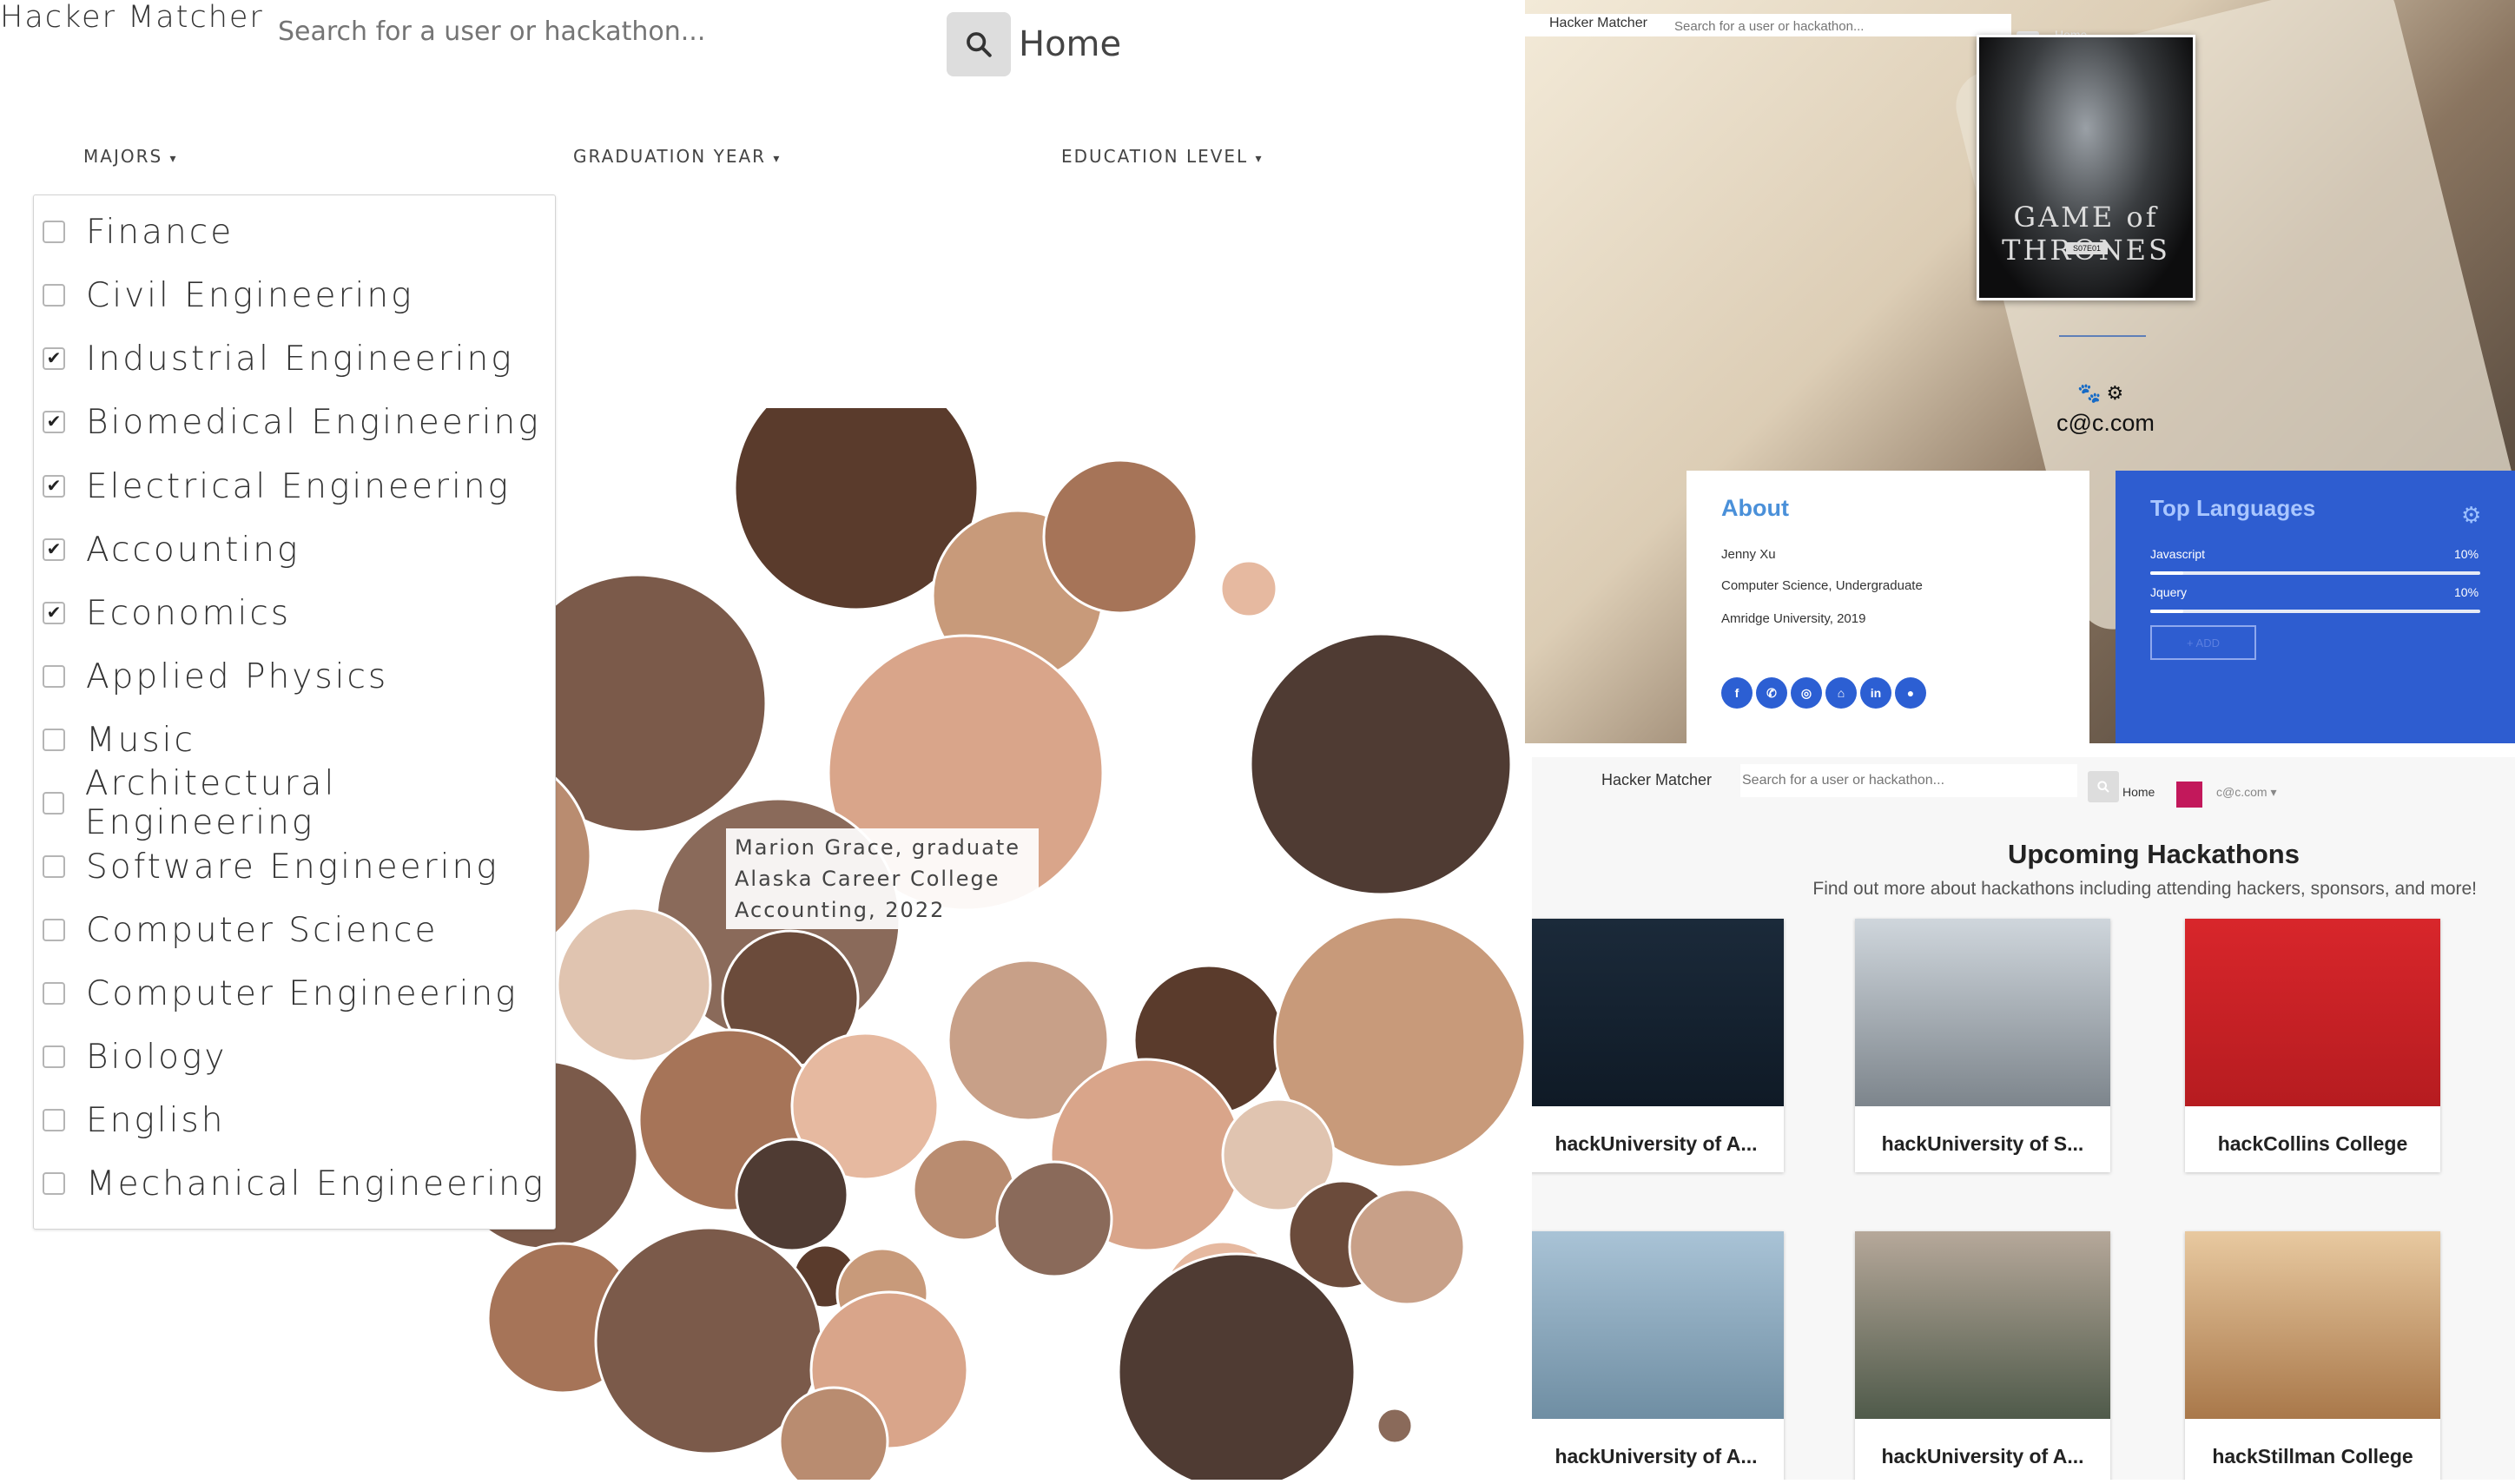 This screenshot has width=2515, height=1484. I want to click on page-title: Upcoming Hackathons, so click(2154, 854).